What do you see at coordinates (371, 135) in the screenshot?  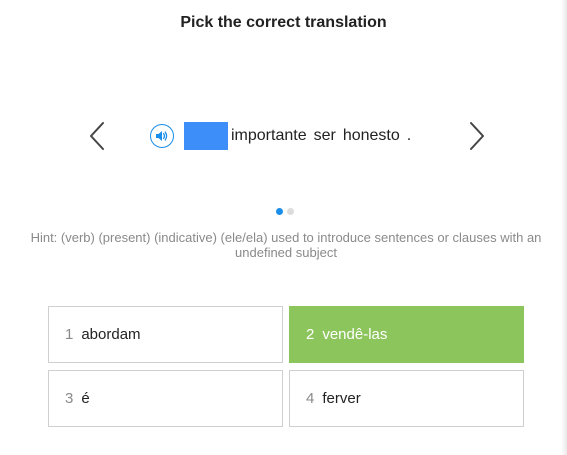 I see `sentence-word: honesto` at bounding box center [371, 135].